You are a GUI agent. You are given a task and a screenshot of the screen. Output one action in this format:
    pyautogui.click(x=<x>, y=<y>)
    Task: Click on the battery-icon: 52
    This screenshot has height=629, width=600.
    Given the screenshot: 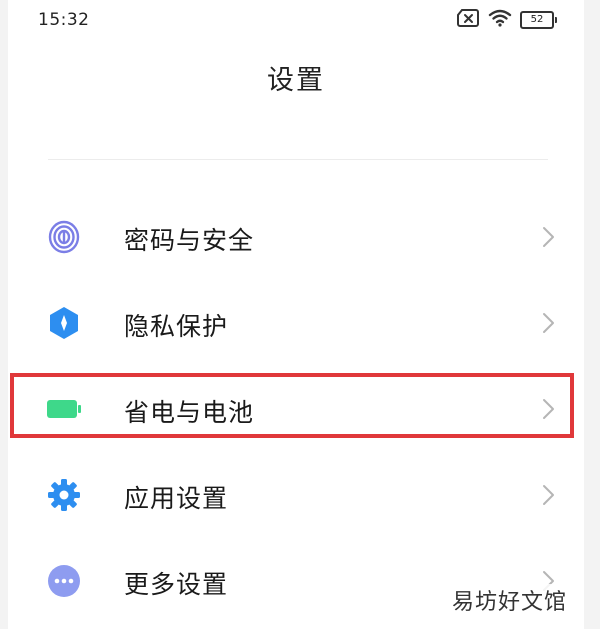 What is the action you would take?
    pyautogui.click(x=538, y=20)
    